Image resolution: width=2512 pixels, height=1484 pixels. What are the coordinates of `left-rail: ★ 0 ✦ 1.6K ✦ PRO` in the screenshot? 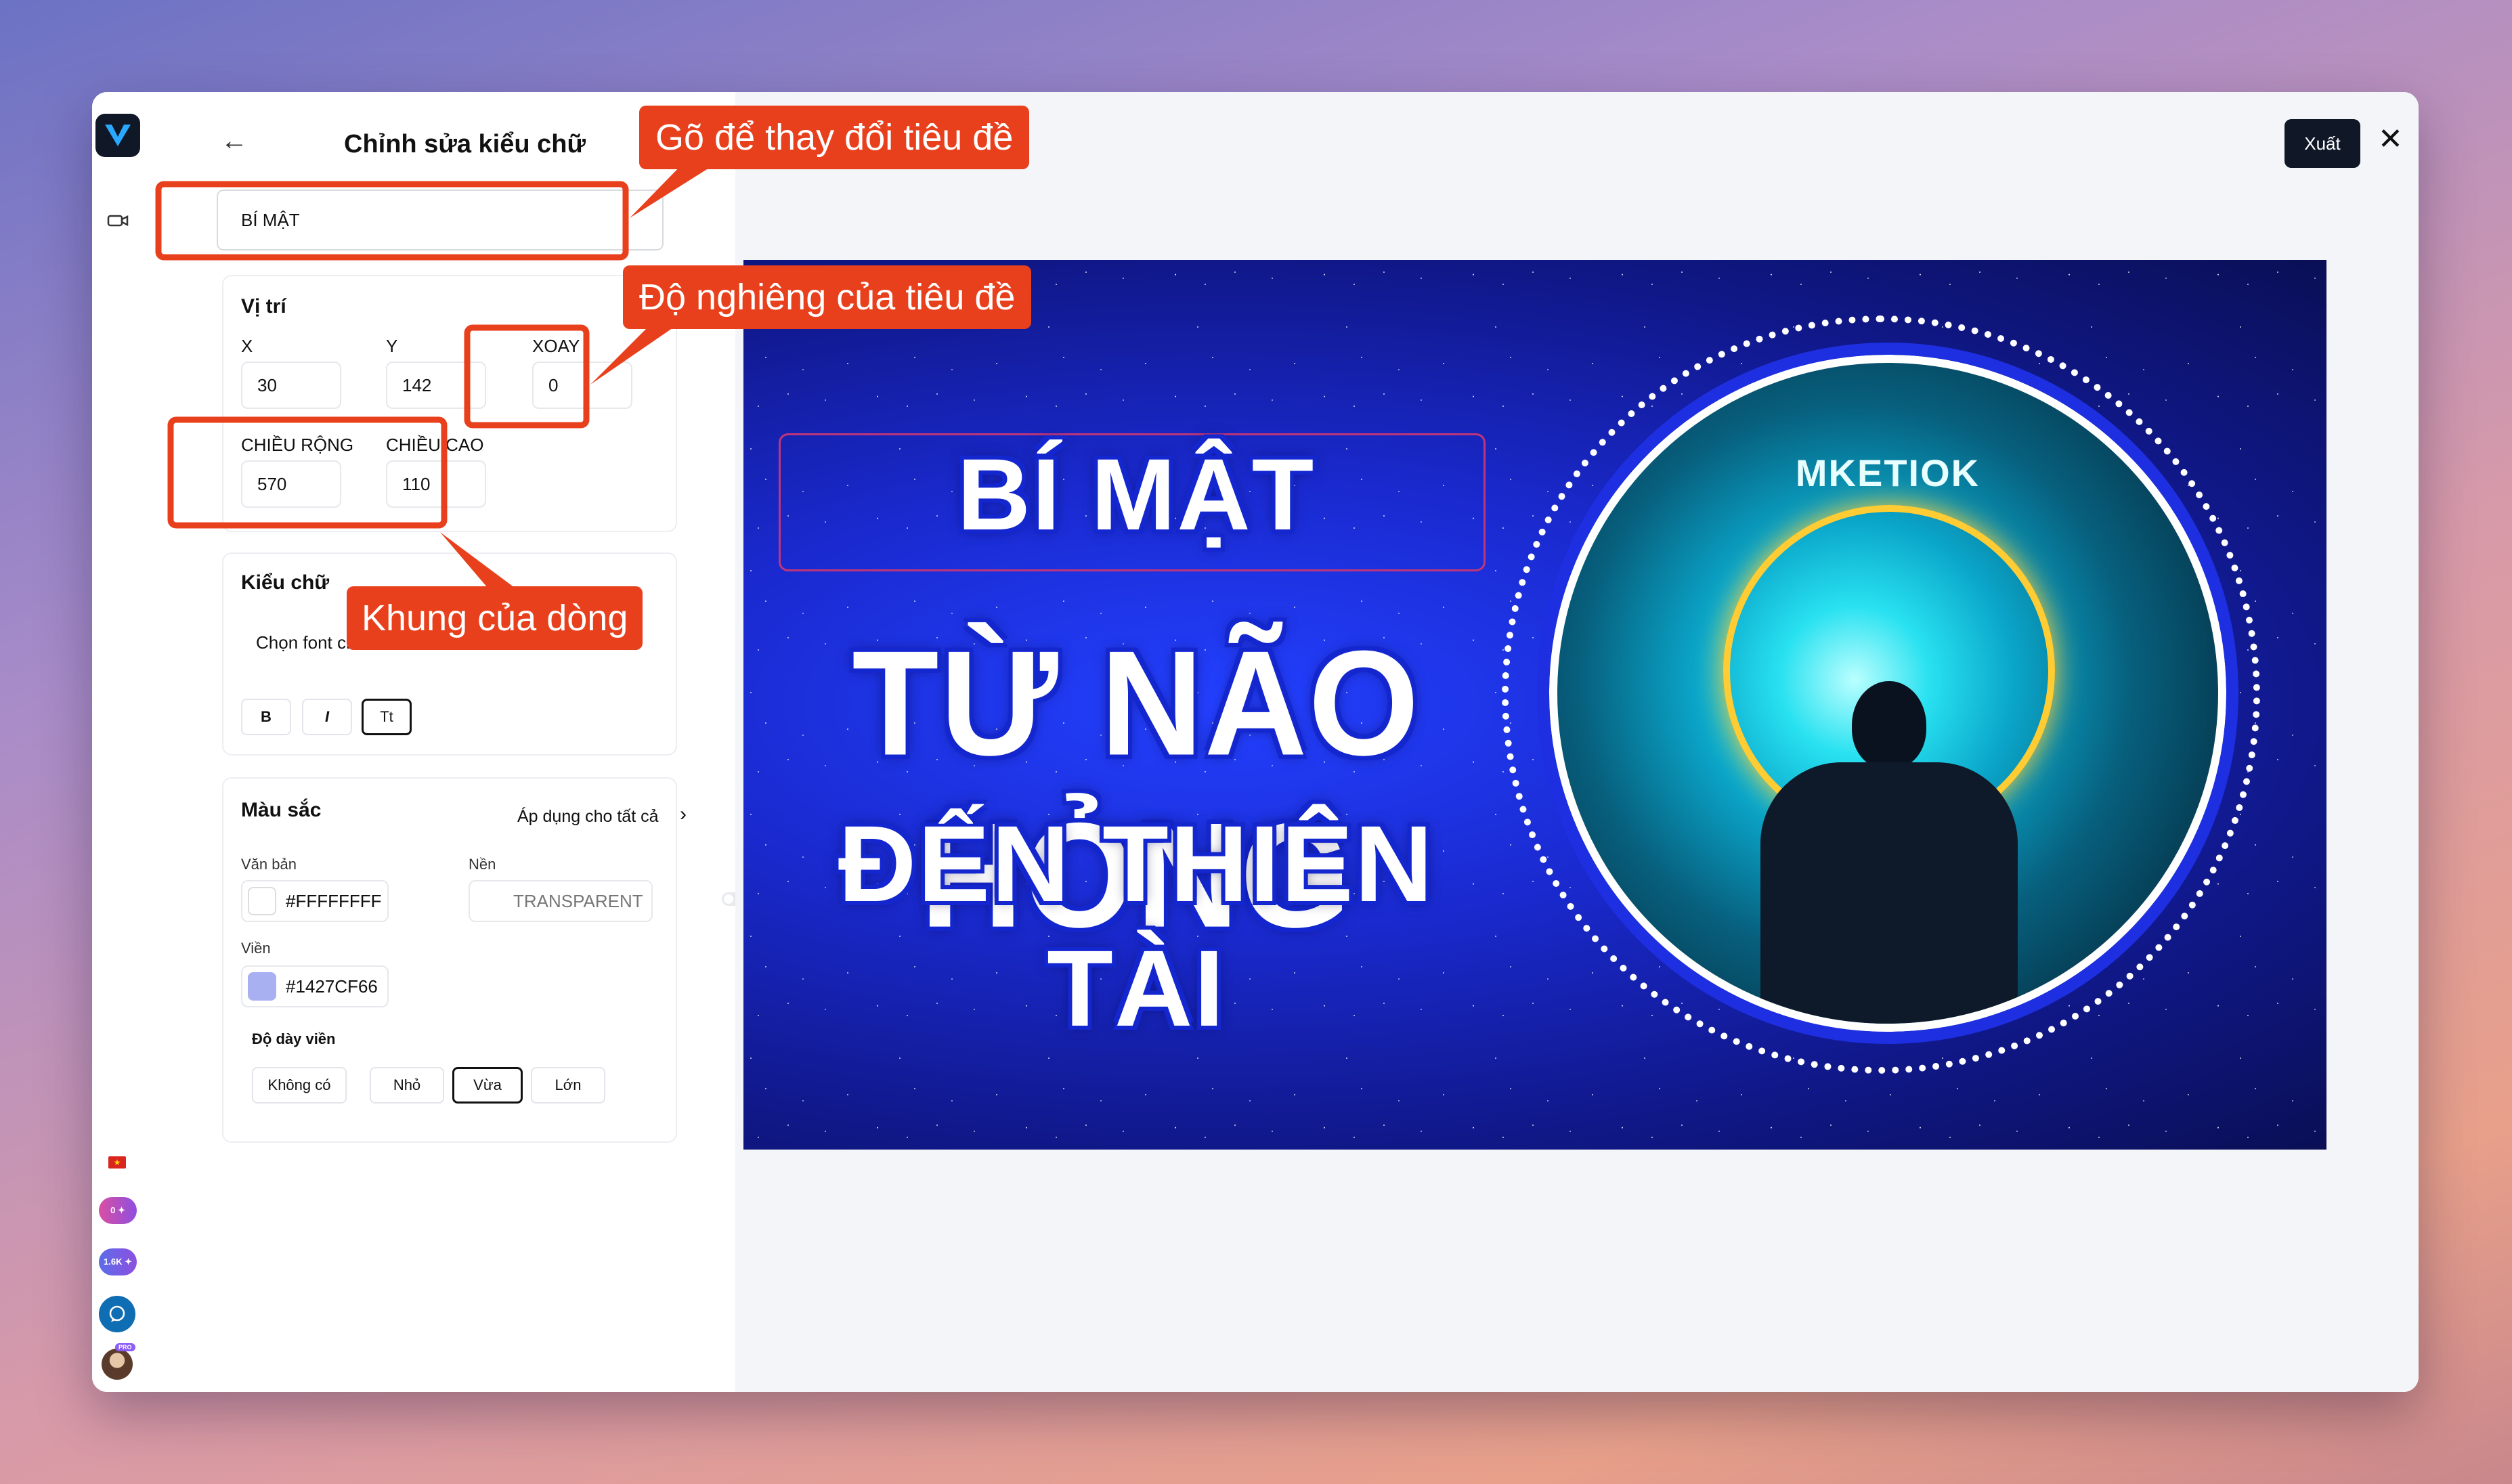 It's located at (120, 742).